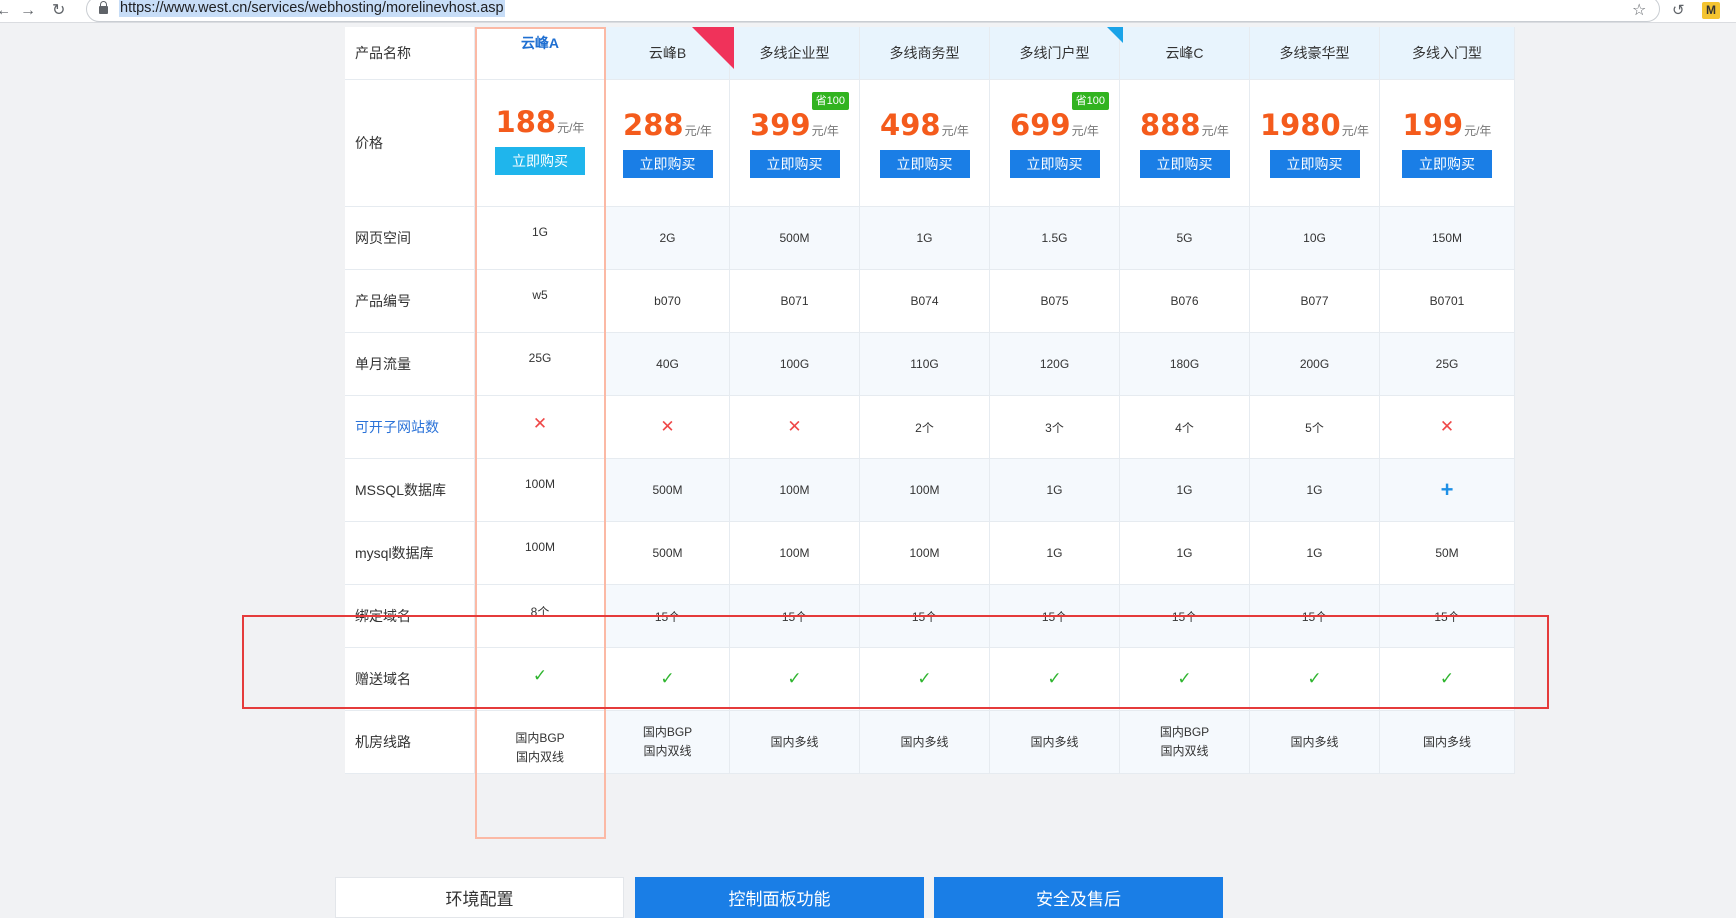 Image resolution: width=1736 pixels, height=918 pixels. I want to click on annotation-highlight-box, so click(895, 662).